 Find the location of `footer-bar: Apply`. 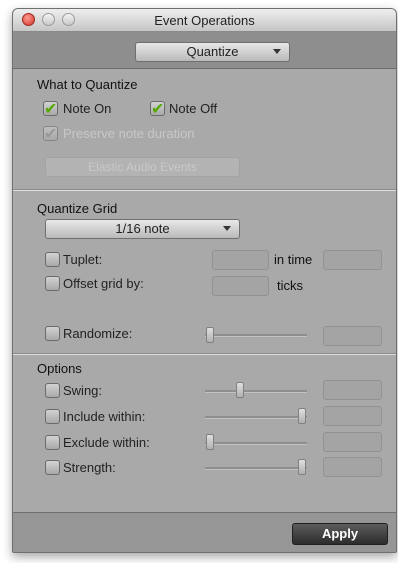

footer-bar: Apply is located at coordinates (204, 532).